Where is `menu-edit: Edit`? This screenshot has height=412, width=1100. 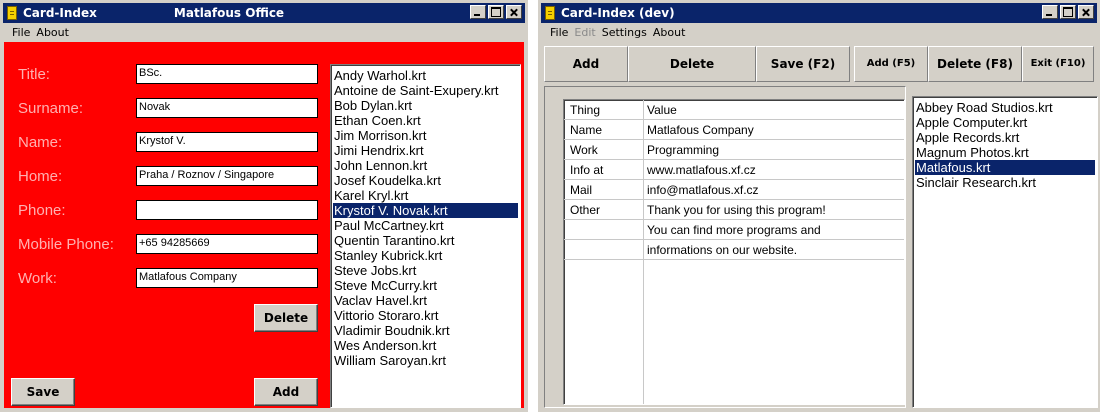 menu-edit: Edit is located at coordinates (585, 32).